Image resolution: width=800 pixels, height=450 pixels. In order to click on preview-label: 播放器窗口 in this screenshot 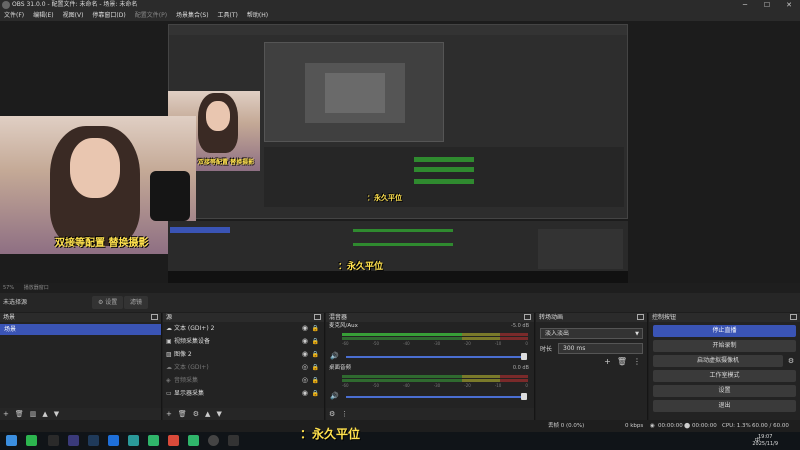, I will do `click(36, 288)`.